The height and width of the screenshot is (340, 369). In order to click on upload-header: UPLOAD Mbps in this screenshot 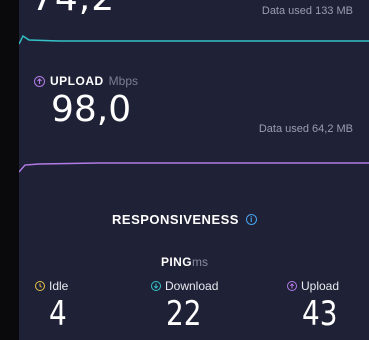, I will do `click(86, 81)`.